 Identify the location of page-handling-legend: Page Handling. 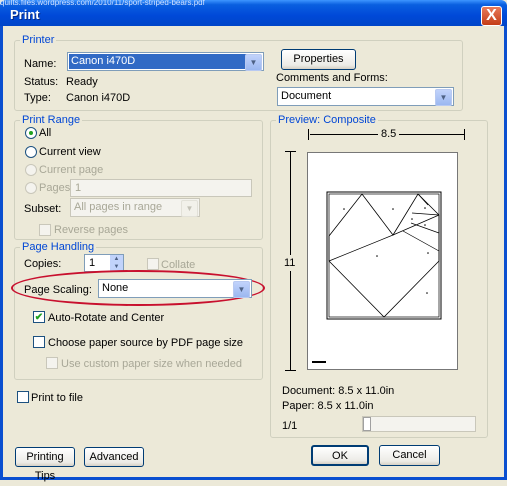
(58, 247).